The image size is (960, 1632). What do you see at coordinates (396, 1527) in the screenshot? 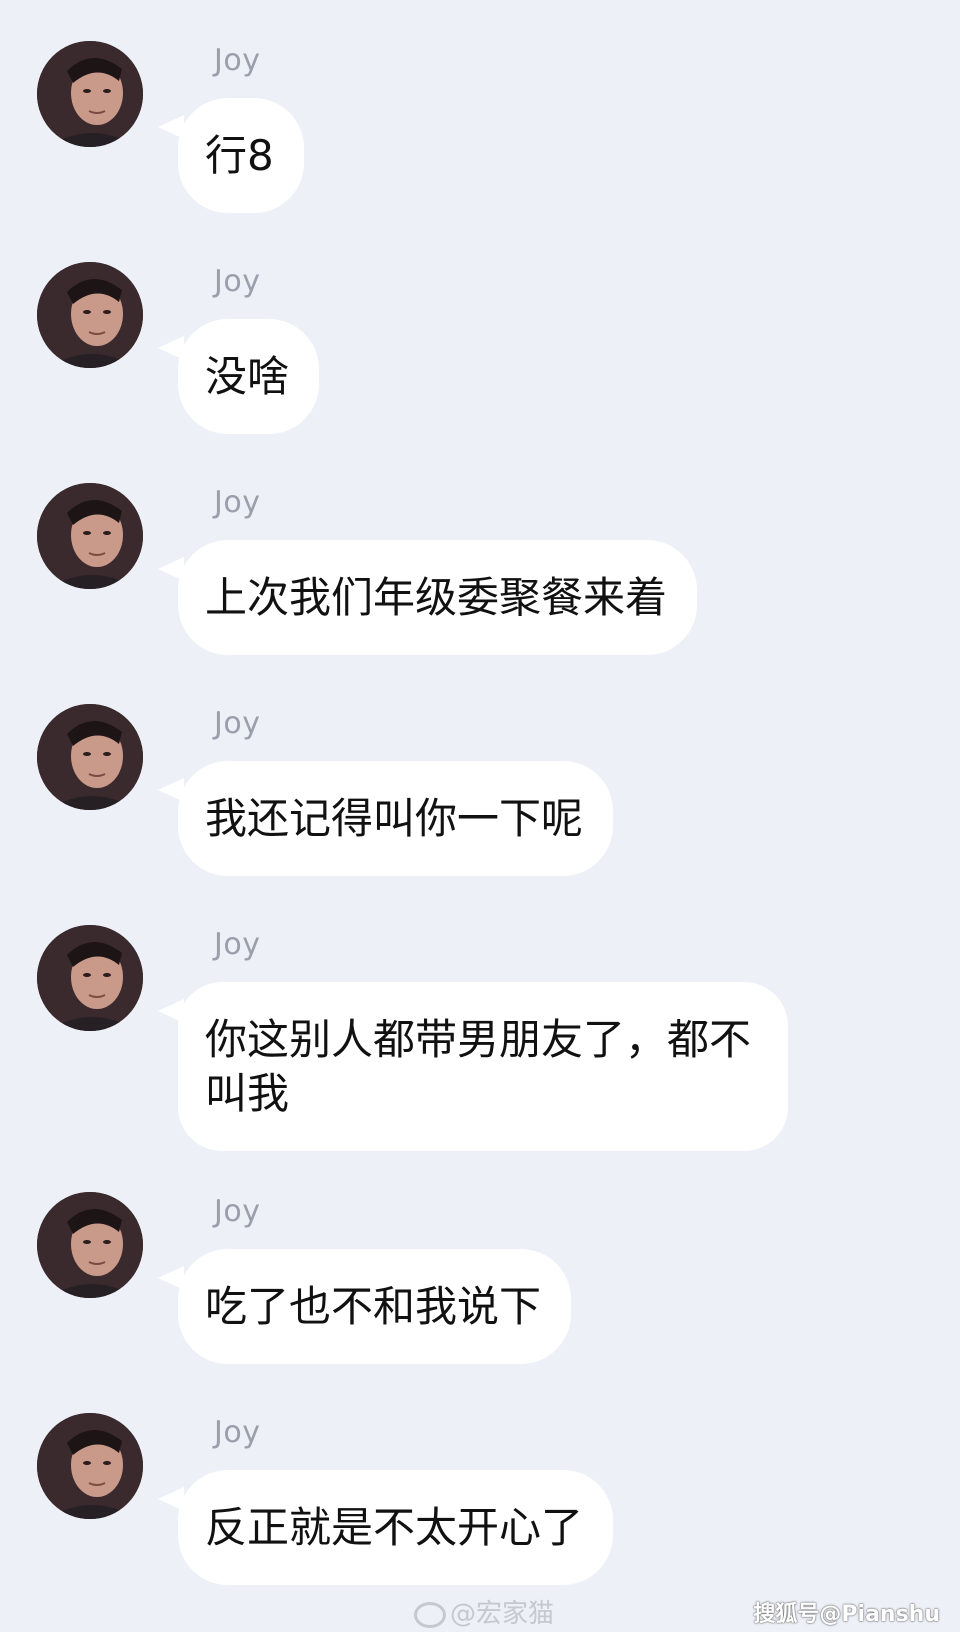
I see `message-bubble: 反正就是不太开心了` at bounding box center [396, 1527].